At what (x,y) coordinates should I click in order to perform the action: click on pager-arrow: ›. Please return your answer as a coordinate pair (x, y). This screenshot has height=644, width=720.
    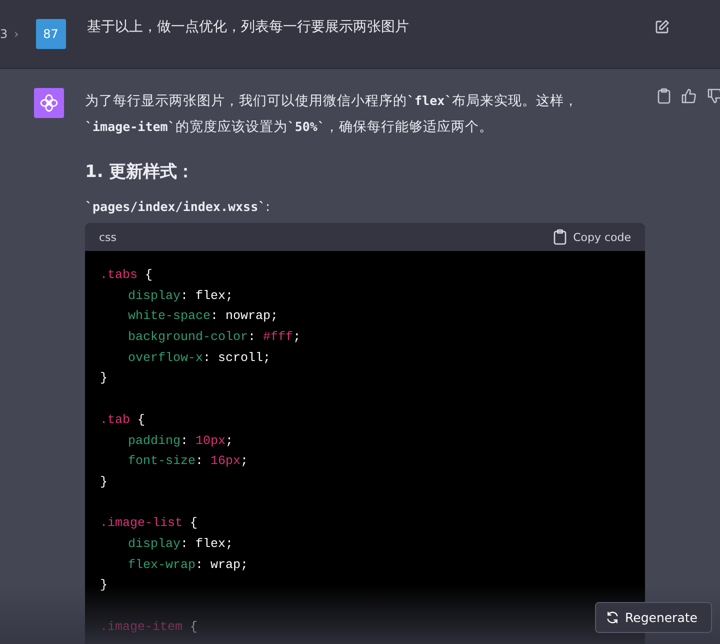
    Looking at the image, I should click on (16, 34).